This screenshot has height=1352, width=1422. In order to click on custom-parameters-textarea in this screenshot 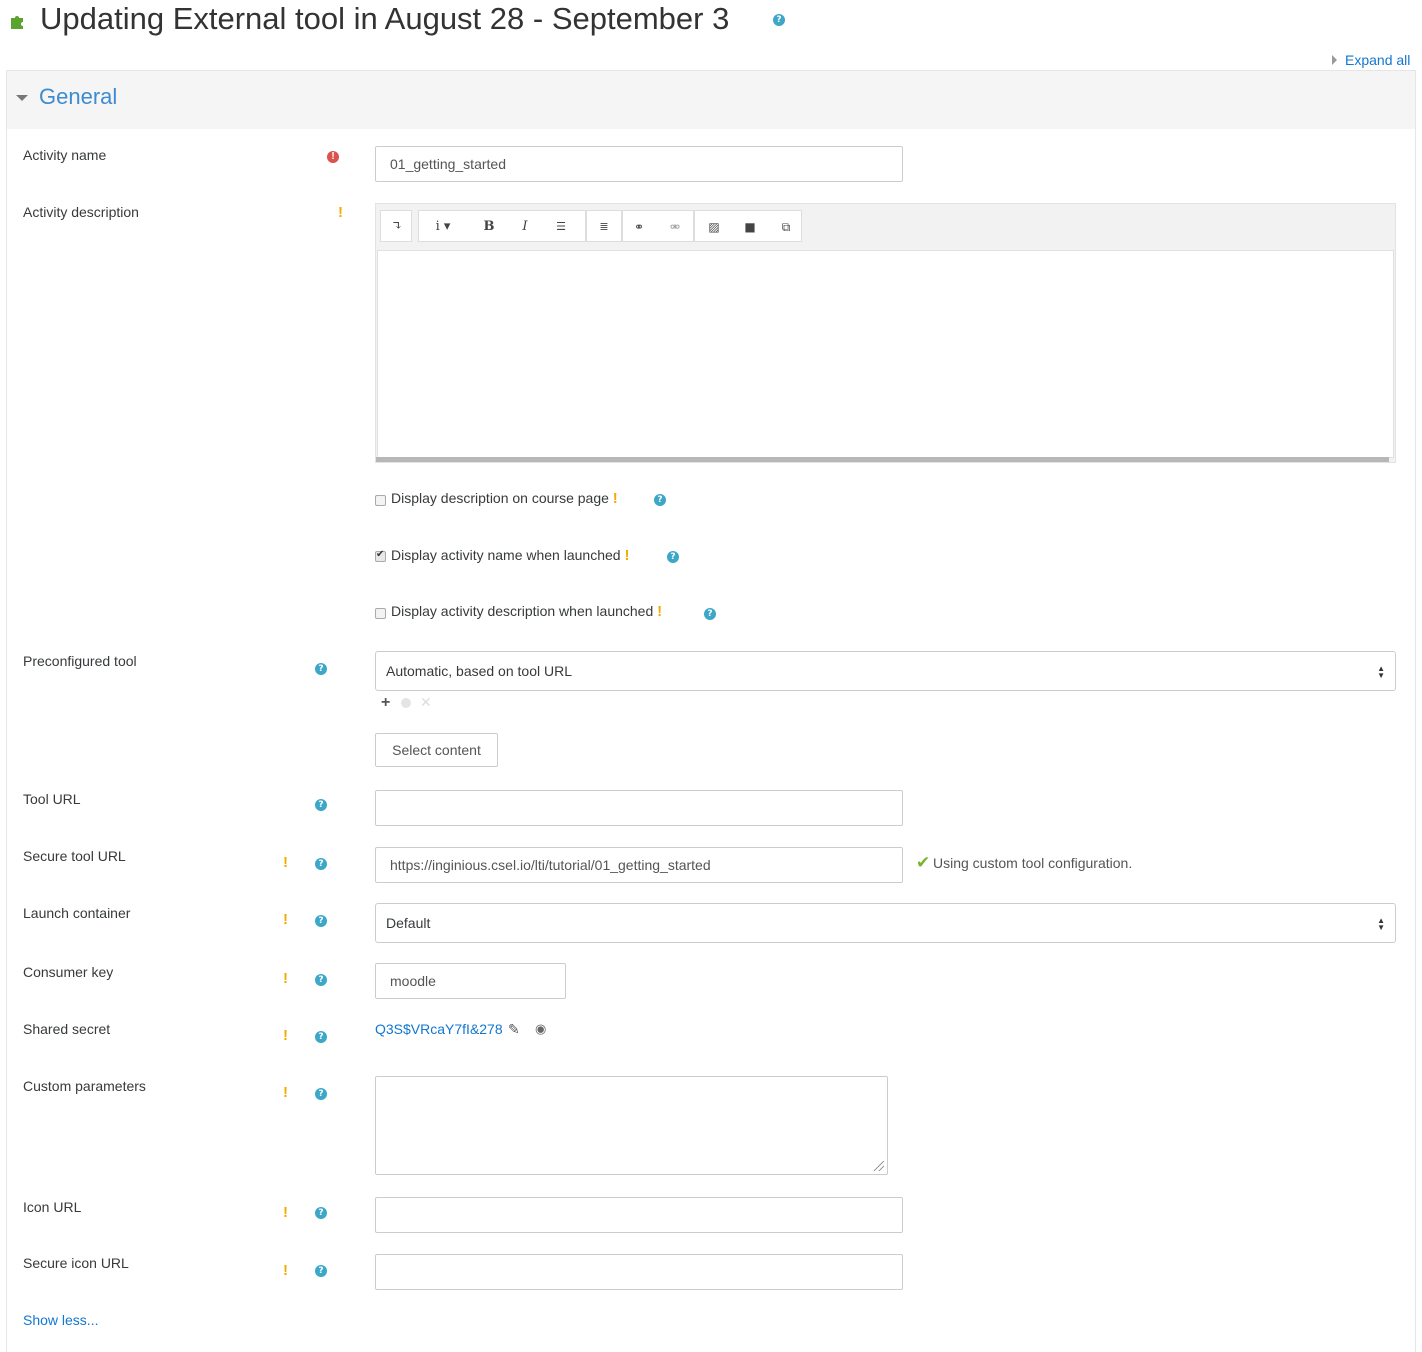, I will do `click(631, 1125)`.